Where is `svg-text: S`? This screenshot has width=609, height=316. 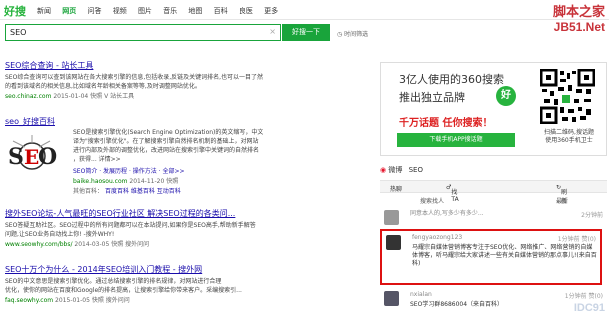 svg-text: S is located at coordinates (16, 157).